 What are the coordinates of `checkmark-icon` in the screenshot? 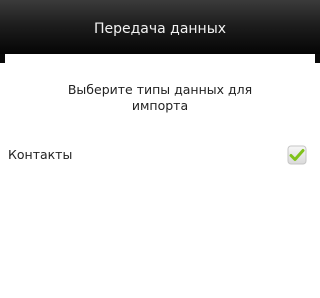 It's located at (297, 155).